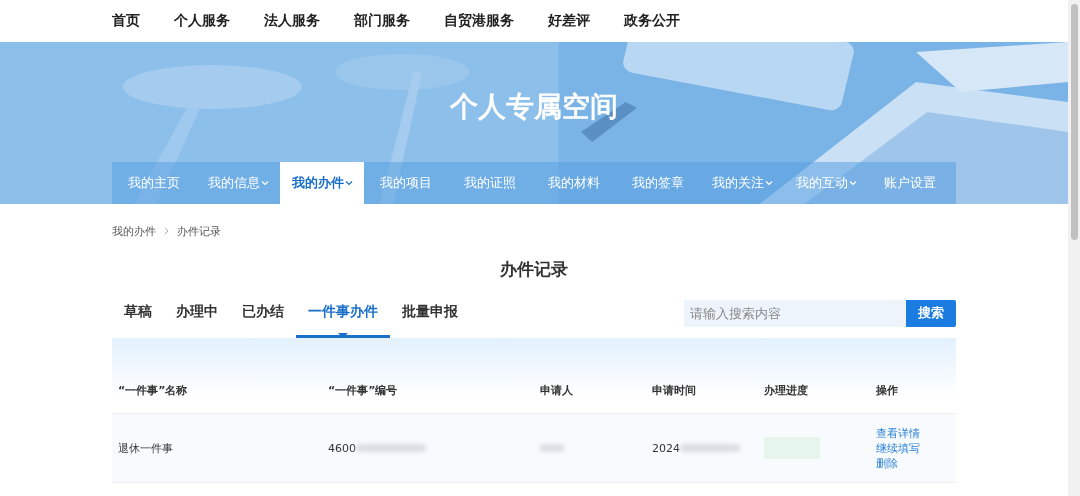 The height and width of the screenshot is (496, 1080). Describe the element at coordinates (534, 269) in the screenshot. I see `page-title: 办件记录` at that location.